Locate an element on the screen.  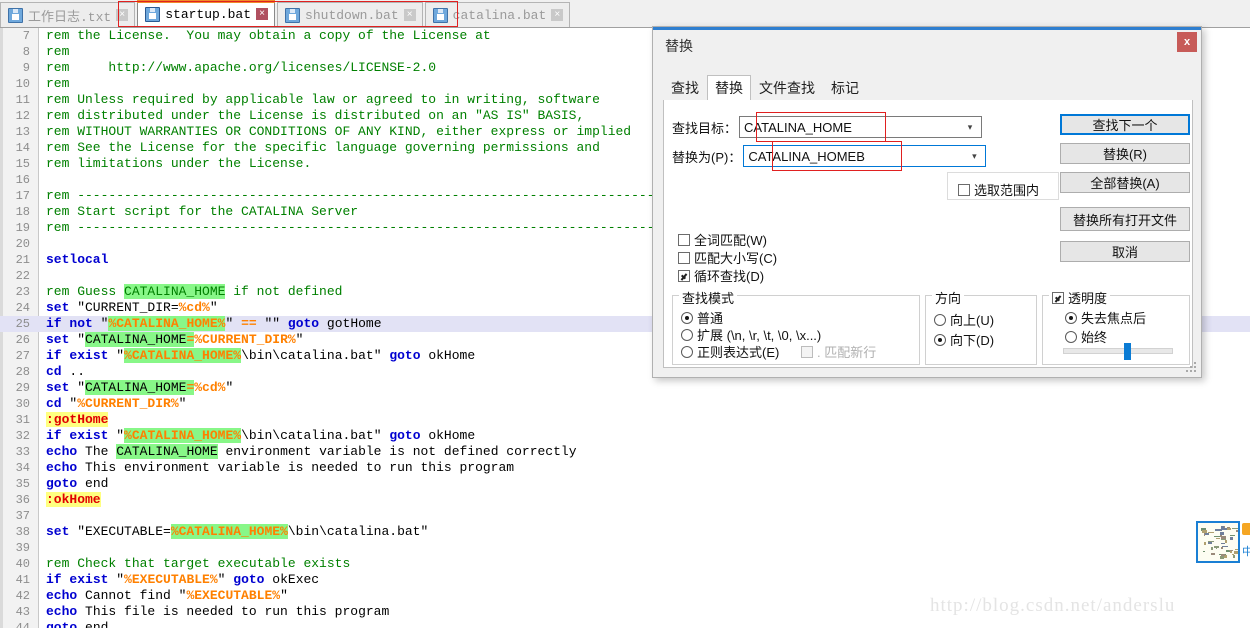
find-target-input is located at coordinates (850, 127).